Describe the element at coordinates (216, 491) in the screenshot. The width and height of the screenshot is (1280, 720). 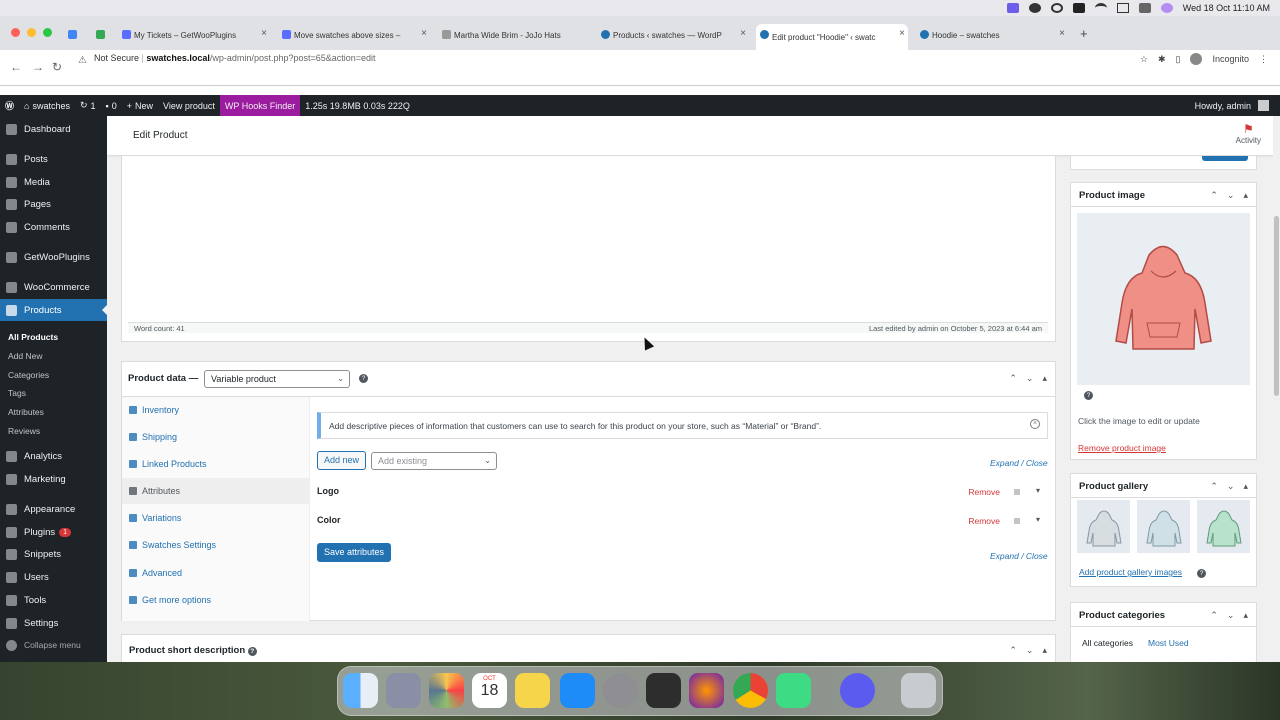
I see `tab-attributes: Attributes` at that location.